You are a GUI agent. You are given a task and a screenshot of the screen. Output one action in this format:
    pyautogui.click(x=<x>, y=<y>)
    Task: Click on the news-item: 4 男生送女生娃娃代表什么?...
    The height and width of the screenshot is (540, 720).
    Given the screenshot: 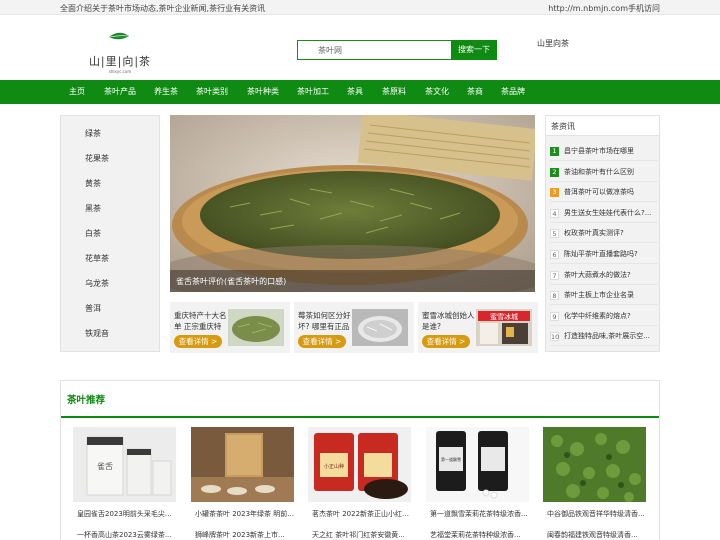 What is the action you would take?
    pyautogui.click(x=604, y=213)
    